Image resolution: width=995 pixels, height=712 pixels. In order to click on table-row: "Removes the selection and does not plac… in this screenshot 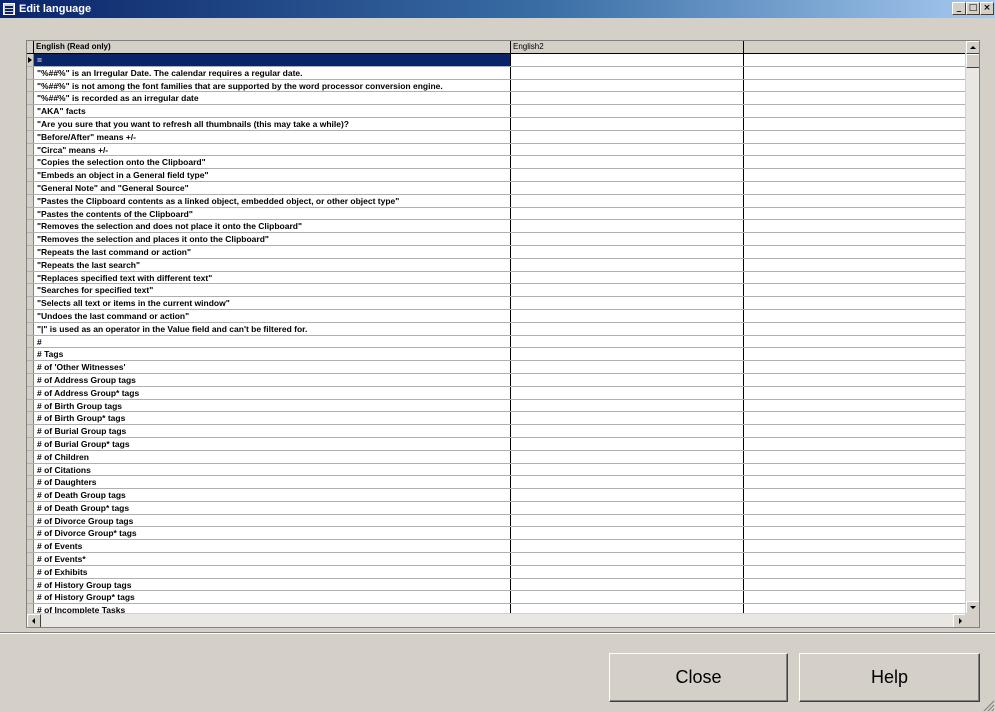, I will do `click(497, 227)`.